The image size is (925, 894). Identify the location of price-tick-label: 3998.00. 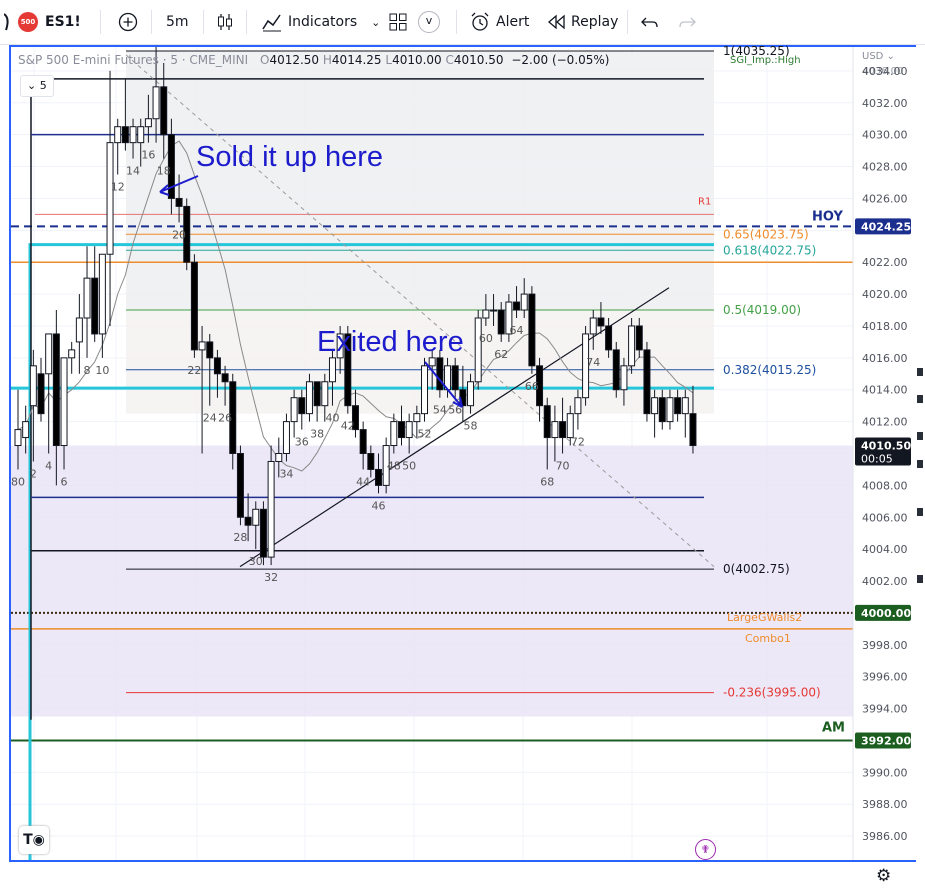
(885, 645).